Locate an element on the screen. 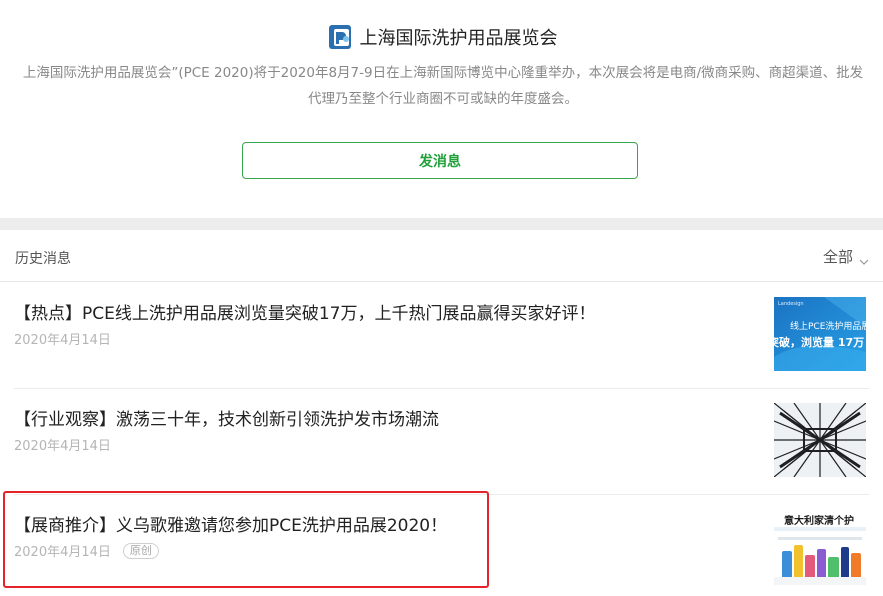  account-name: 上海国际洗护用品展览会 is located at coordinates (458, 38).